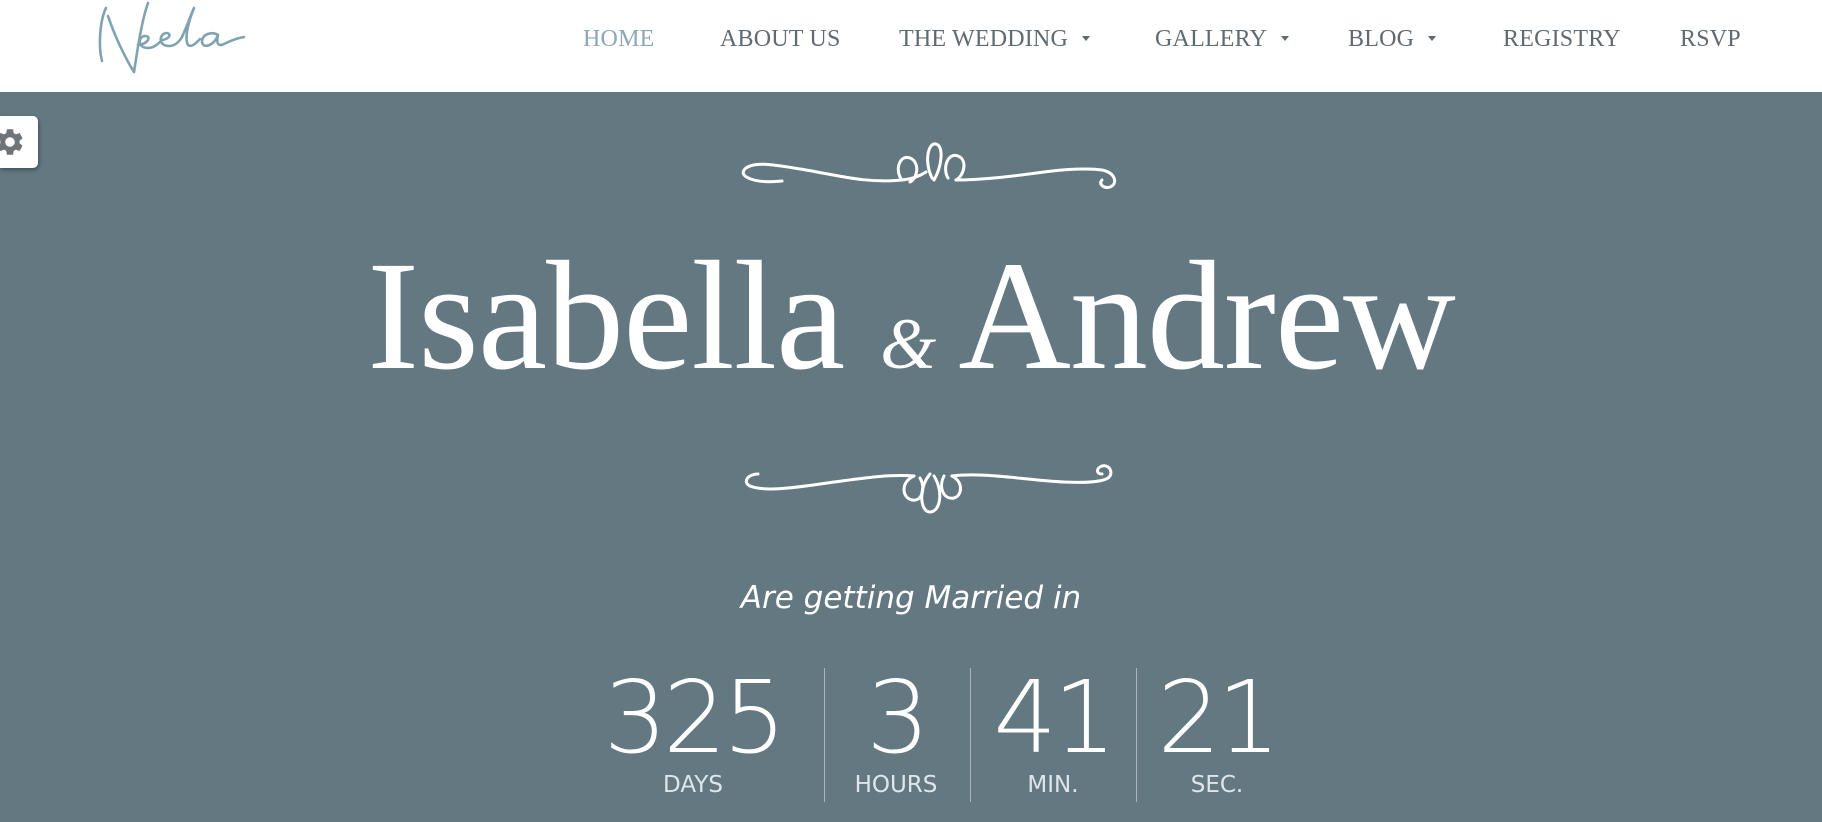 The height and width of the screenshot is (822, 1822). I want to click on nav-item-registry: REGISTRY, so click(1562, 39).